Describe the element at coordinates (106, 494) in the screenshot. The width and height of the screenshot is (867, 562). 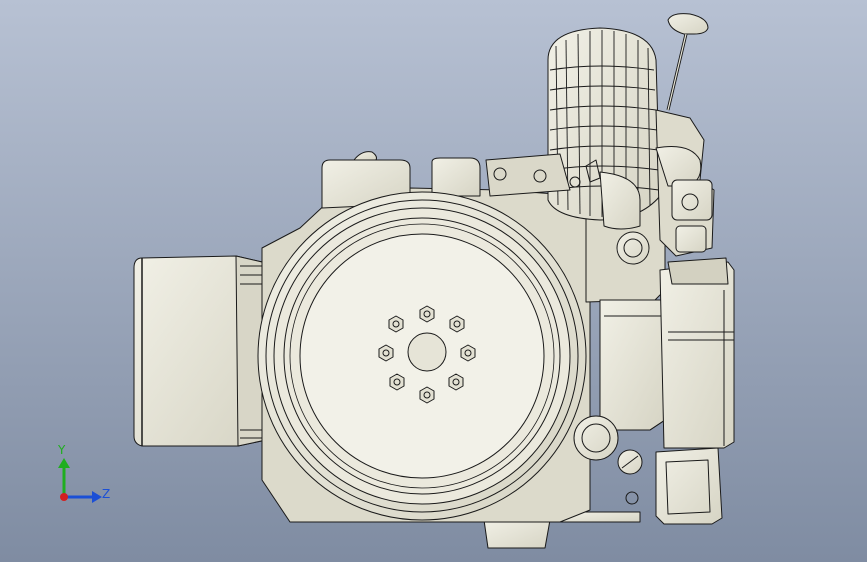
I see `z-axis-label: Z` at that location.